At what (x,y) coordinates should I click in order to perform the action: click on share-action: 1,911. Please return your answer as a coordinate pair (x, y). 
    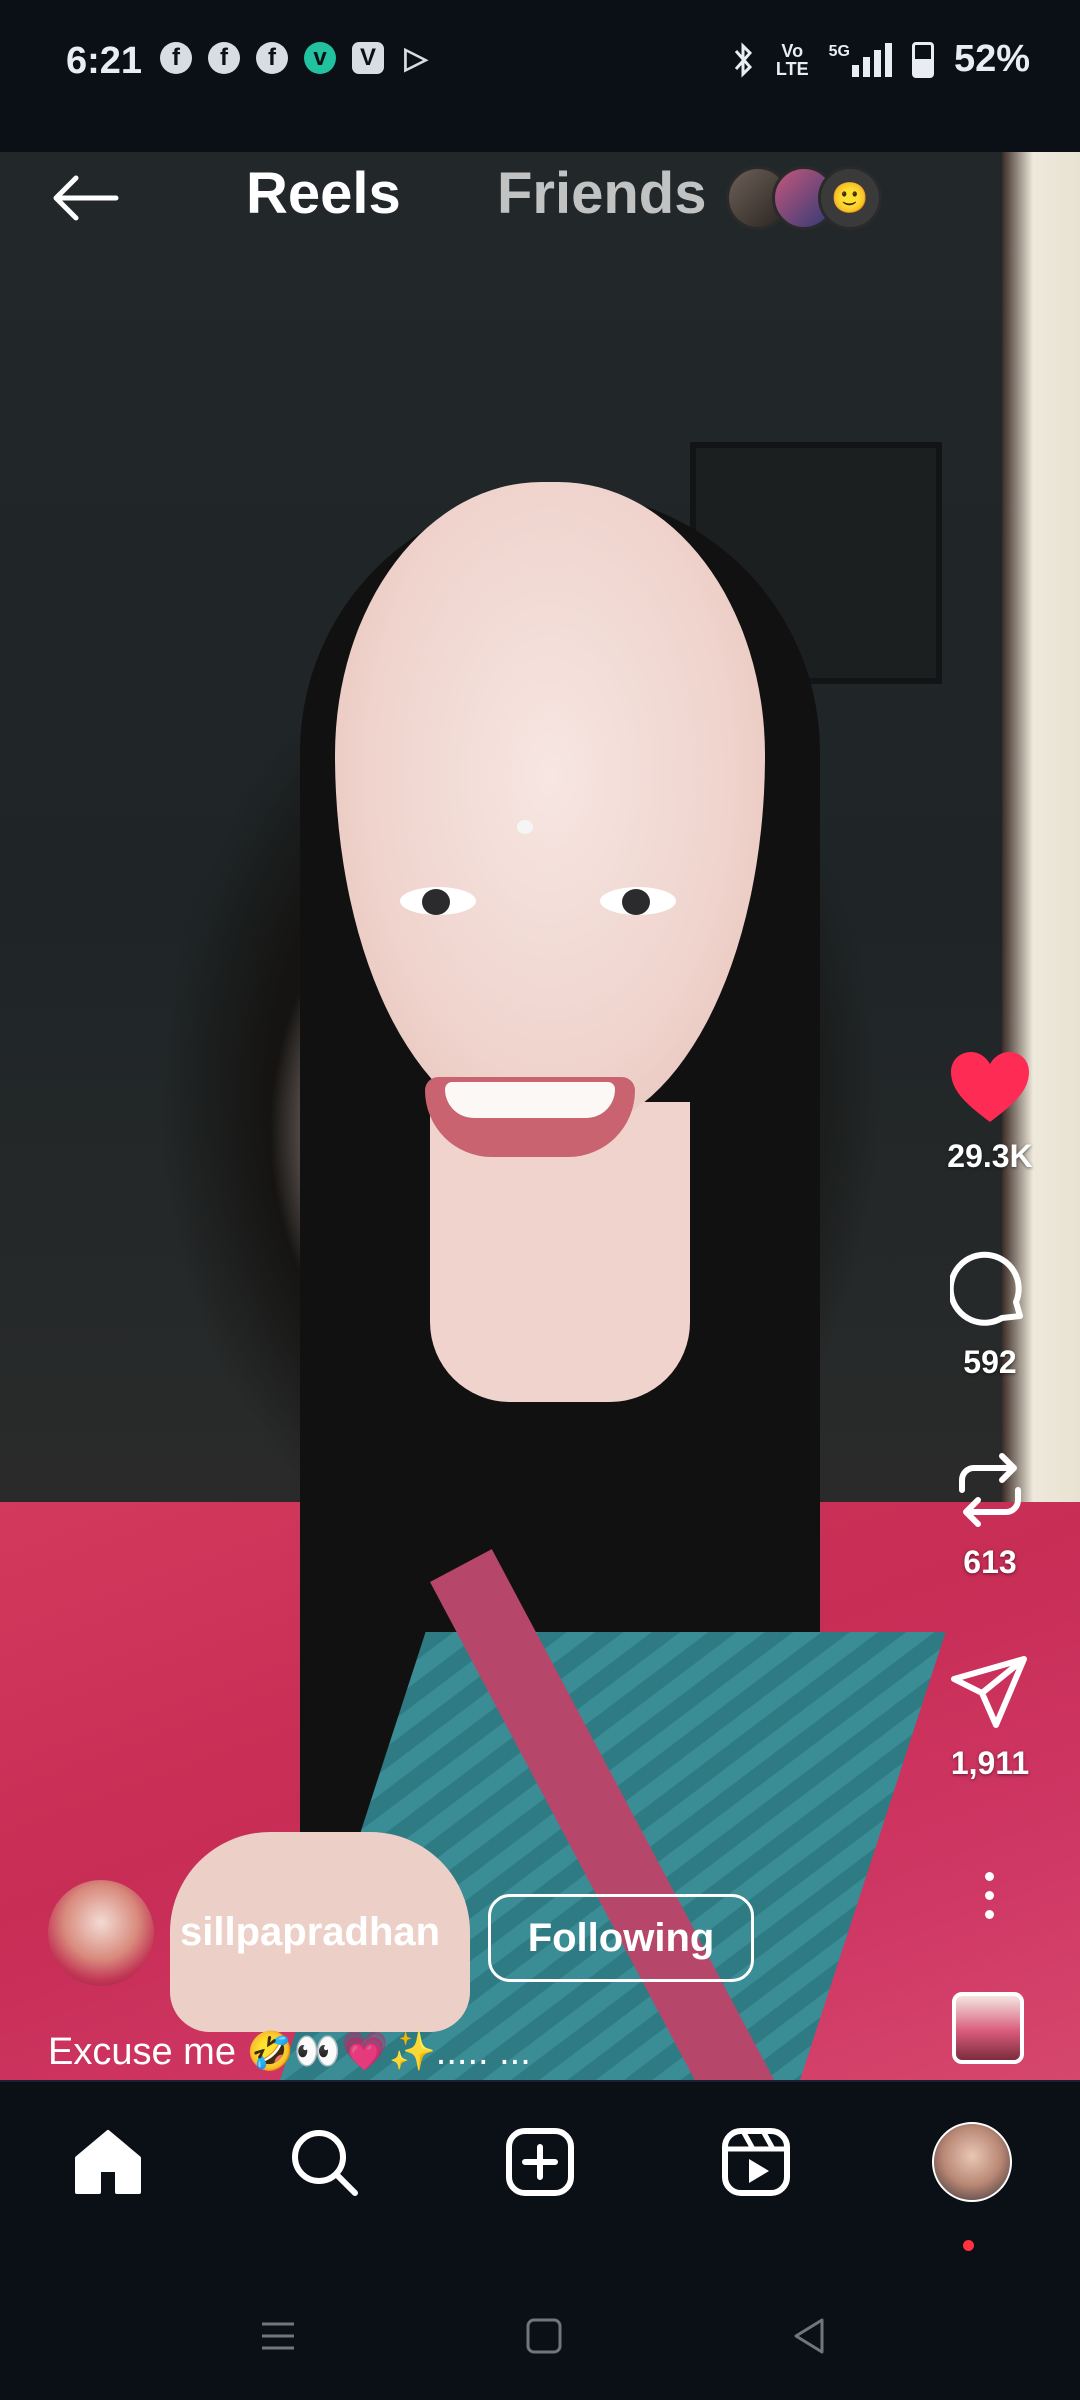
    Looking at the image, I should click on (990, 1718).